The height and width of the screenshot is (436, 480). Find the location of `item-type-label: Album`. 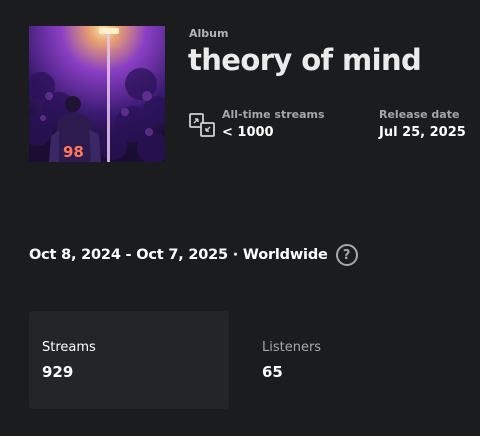

item-type-label: Album is located at coordinates (209, 33).